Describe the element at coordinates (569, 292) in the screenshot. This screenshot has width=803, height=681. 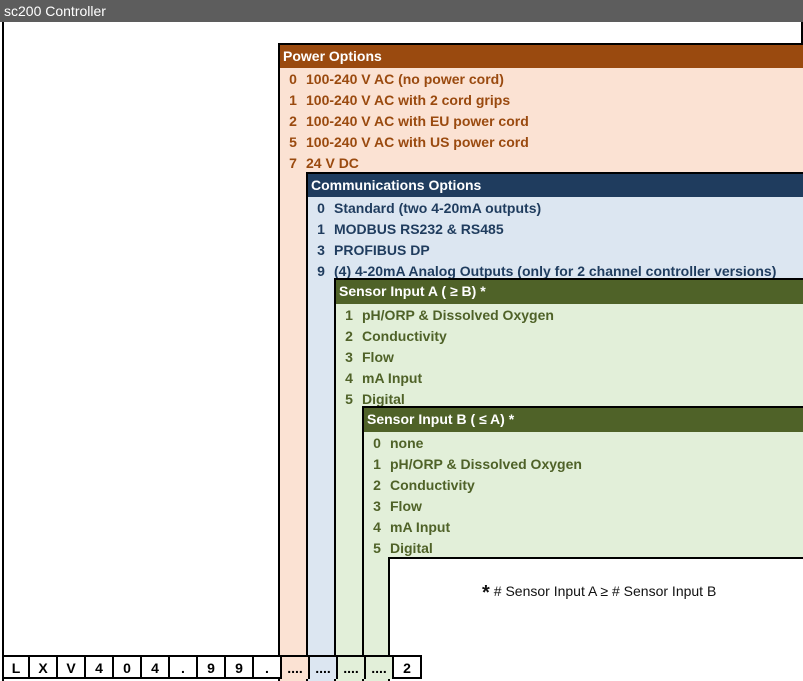
I see `sensor-input-a-header: Sensor Input A ( ≥ B) *` at that location.